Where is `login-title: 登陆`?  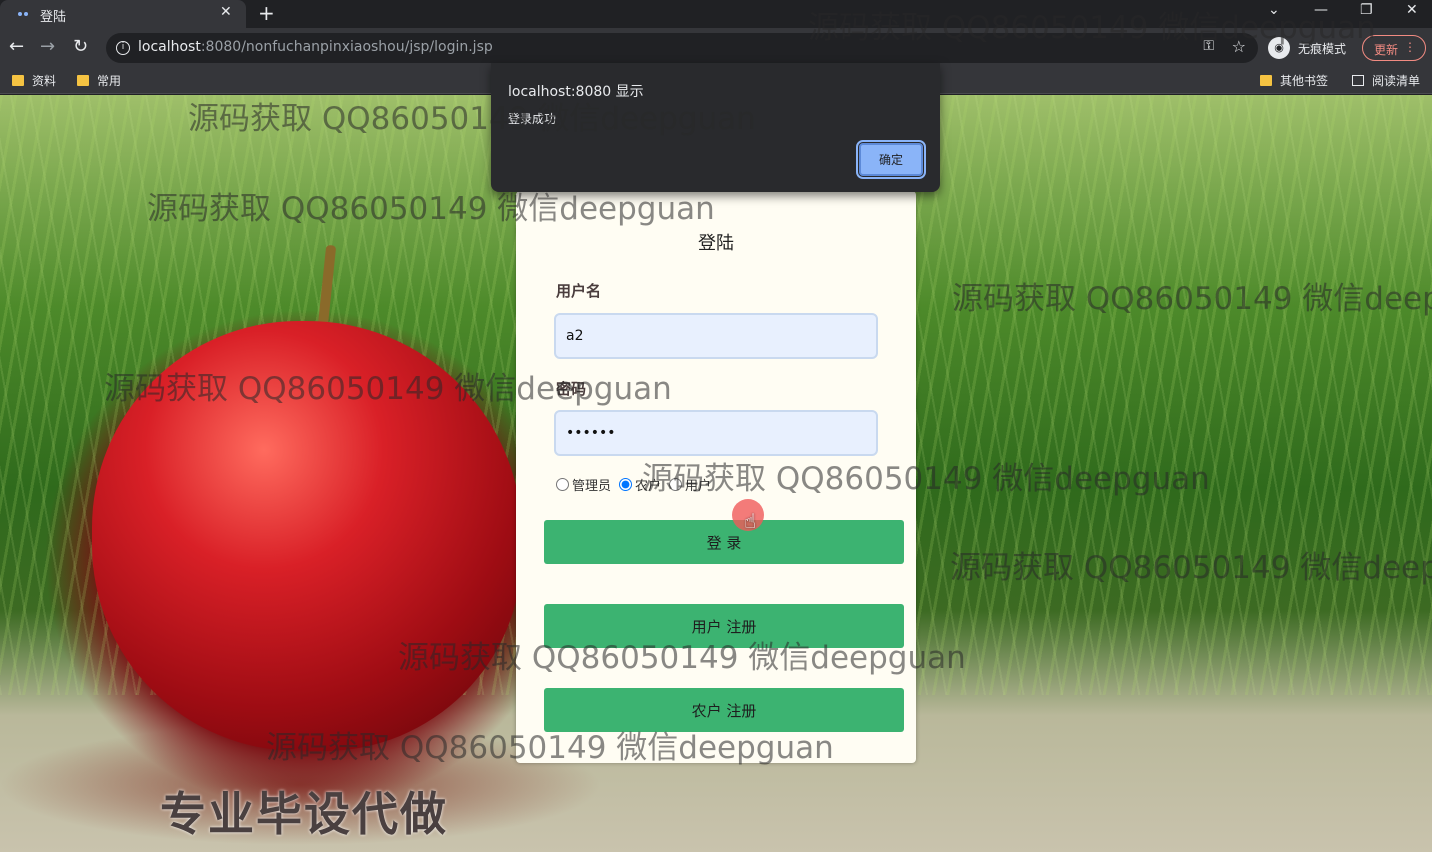 login-title: 登陆 is located at coordinates (716, 243).